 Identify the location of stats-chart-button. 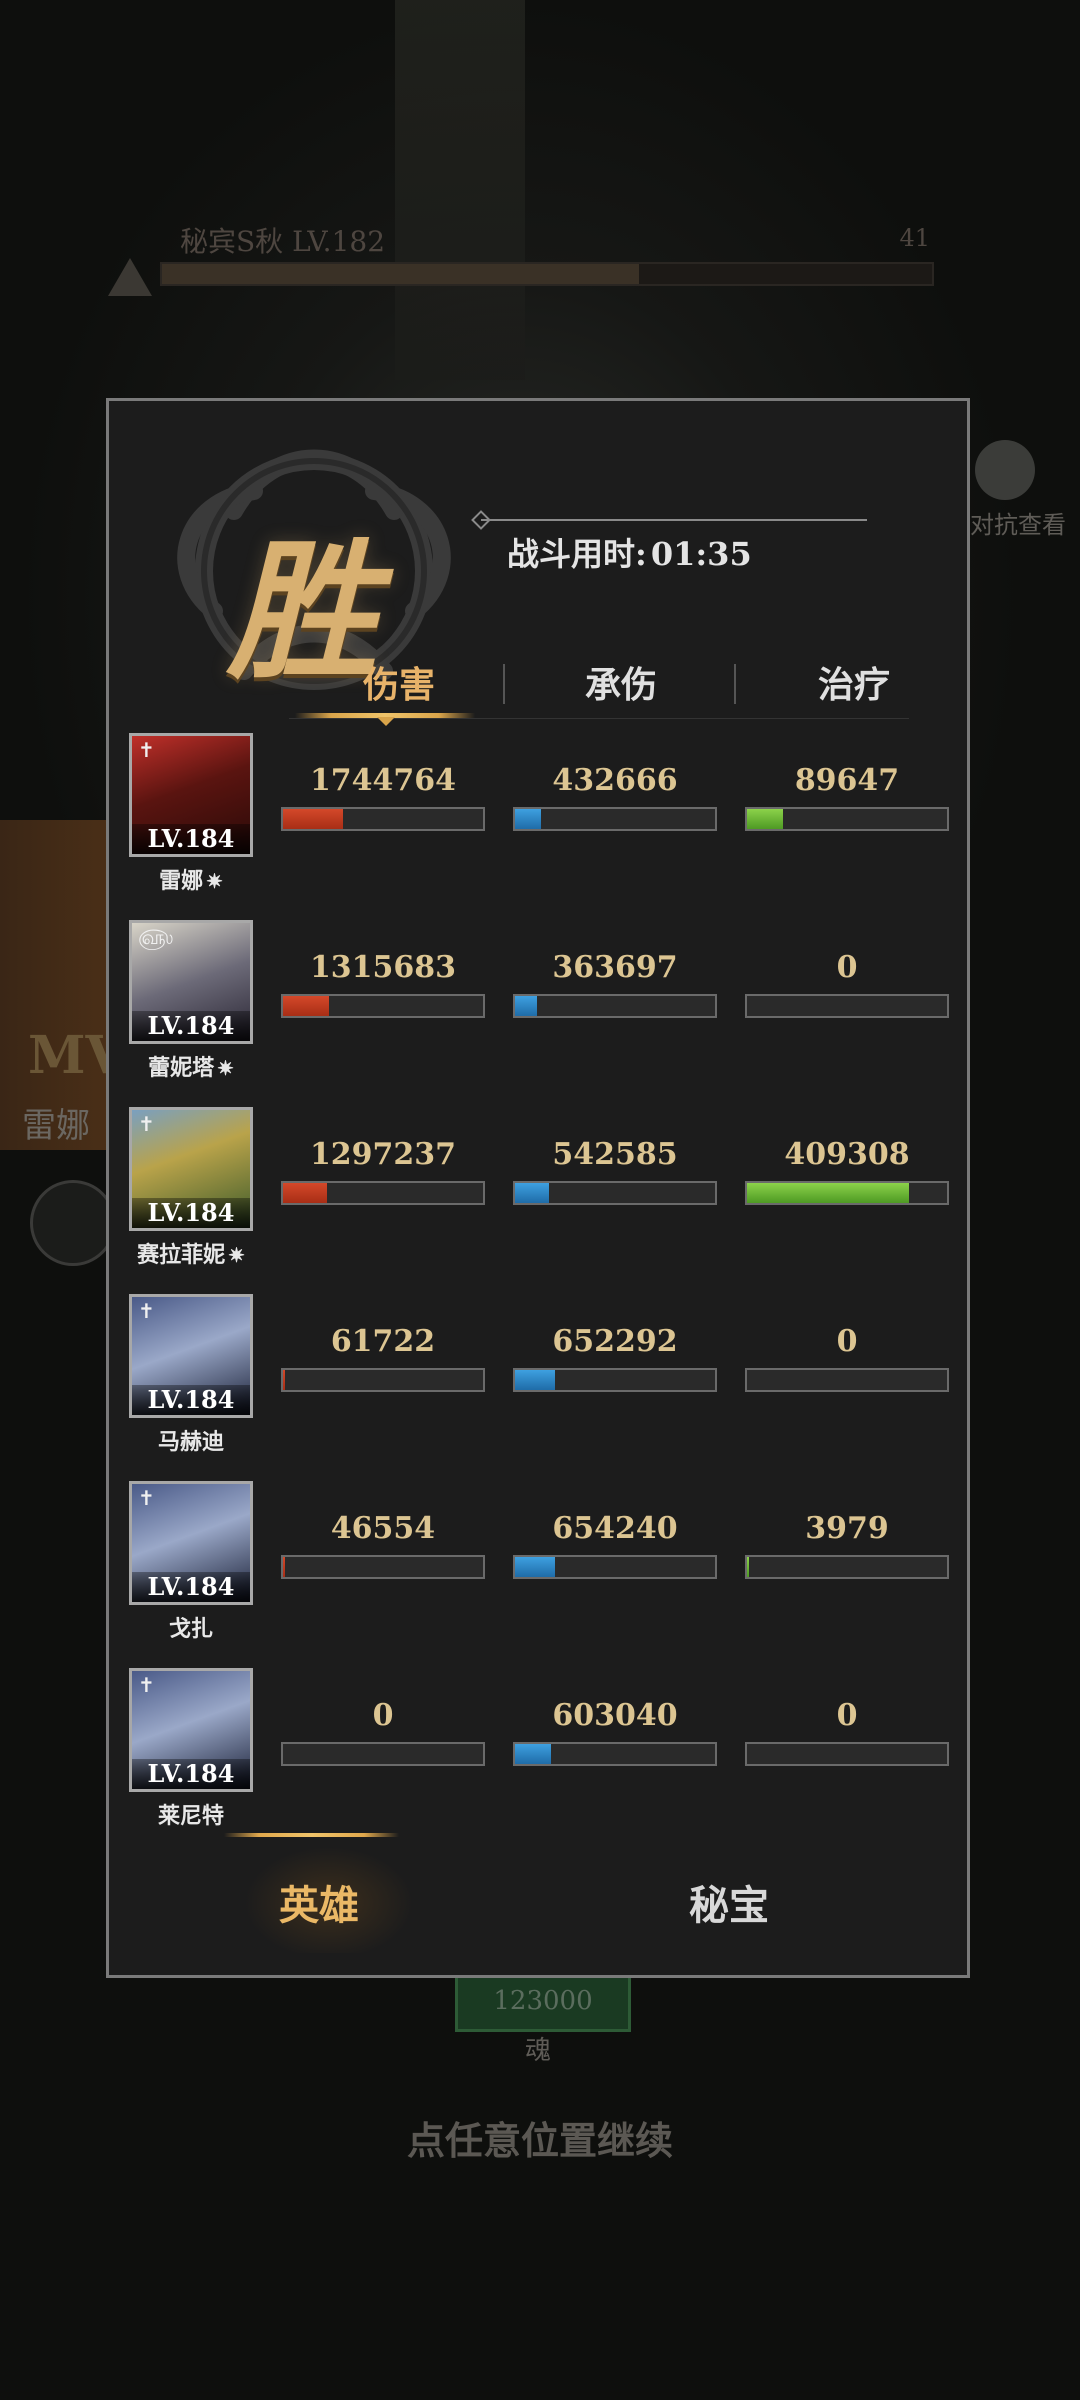
(73, 1223).